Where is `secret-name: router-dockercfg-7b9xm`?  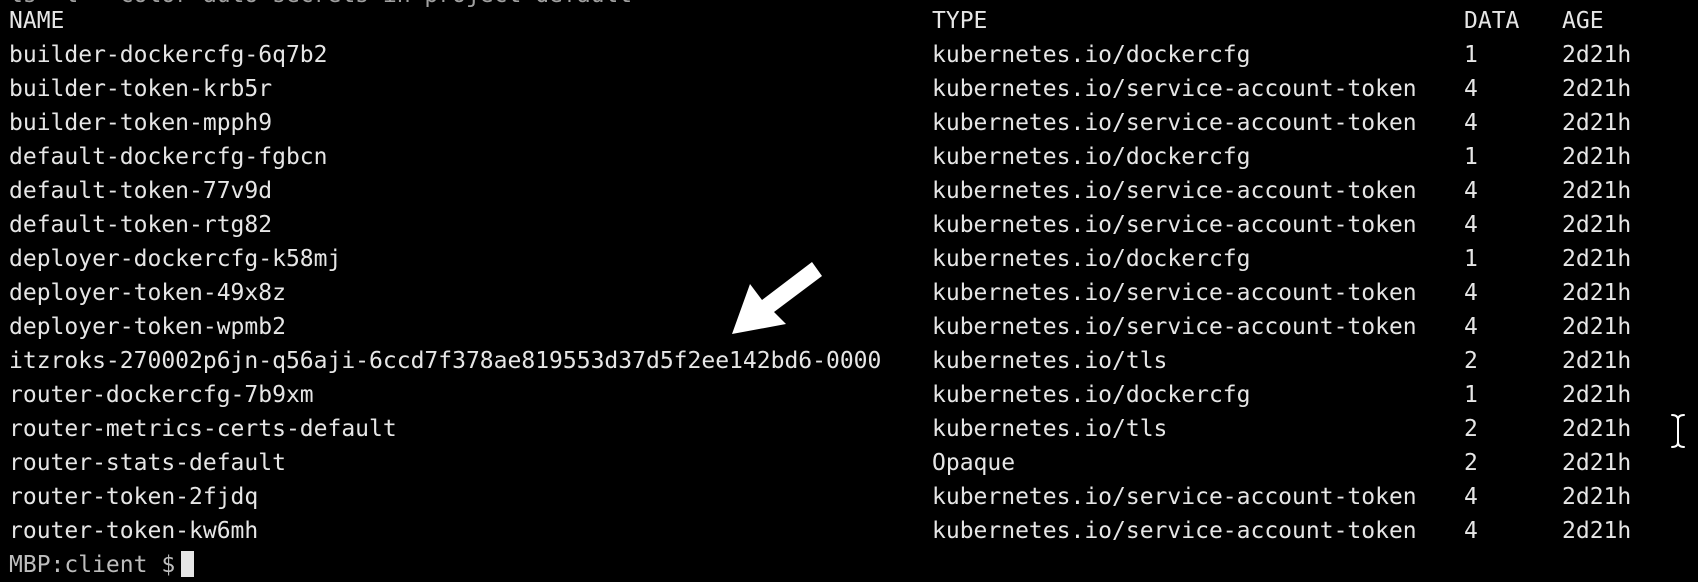
secret-name: router-dockercfg-7b9xm is located at coordinates (161, 395).